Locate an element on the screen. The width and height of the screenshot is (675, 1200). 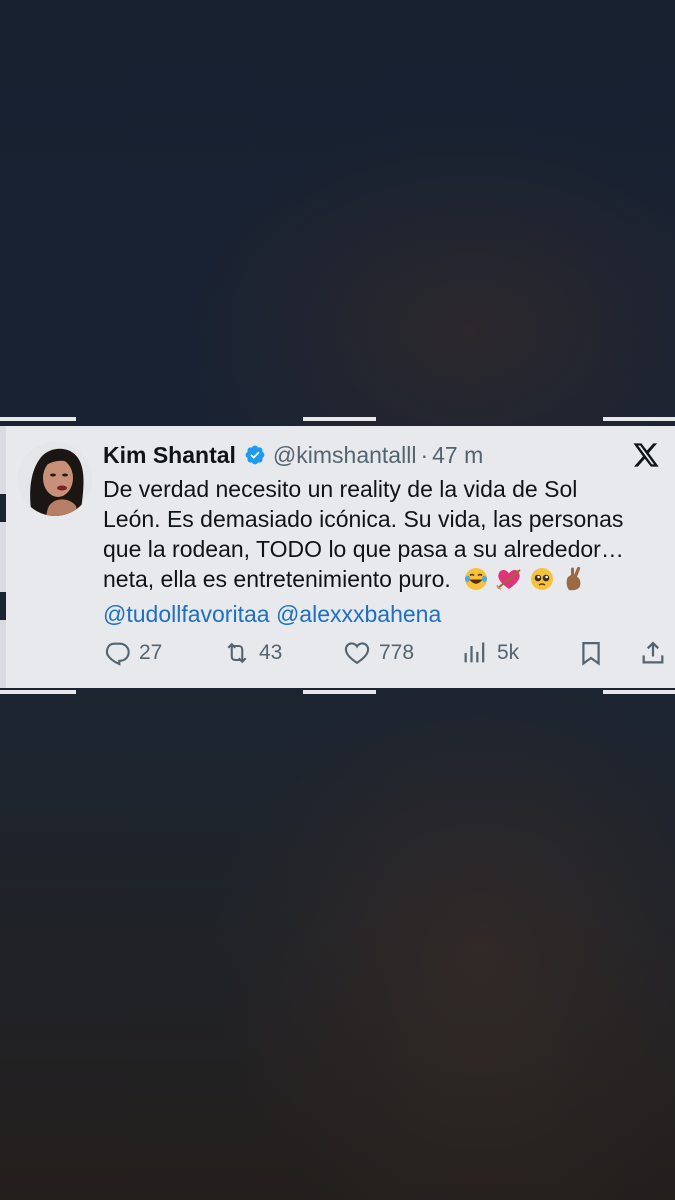
share-button is located at coordinates (657, 653).